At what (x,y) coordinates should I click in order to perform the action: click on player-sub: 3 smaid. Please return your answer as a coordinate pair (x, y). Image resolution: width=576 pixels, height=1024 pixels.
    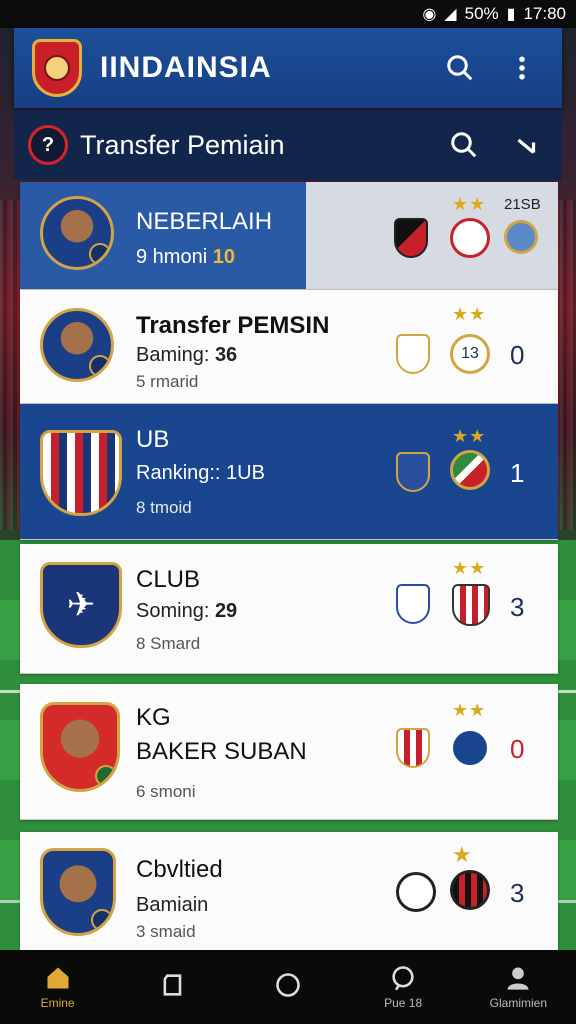
    Looking at the image, I should click on (166, 931).